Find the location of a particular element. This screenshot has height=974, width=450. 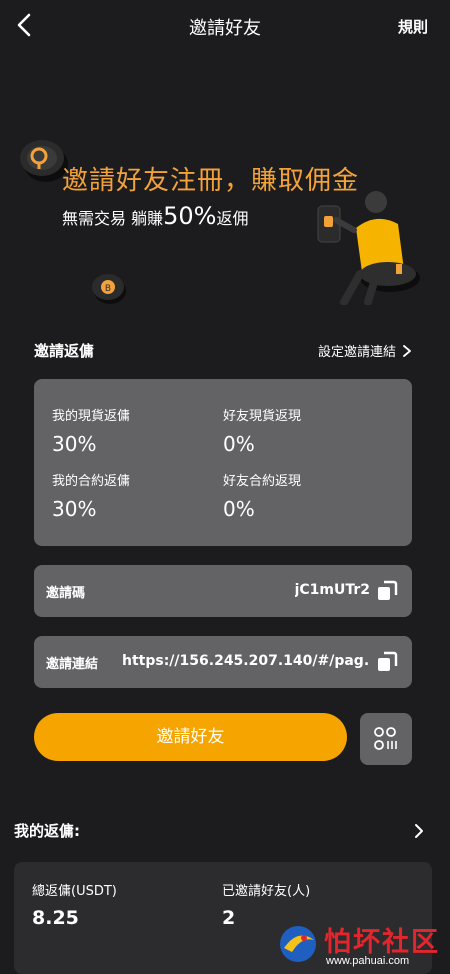

back-button is located at coordinates (25, 25).